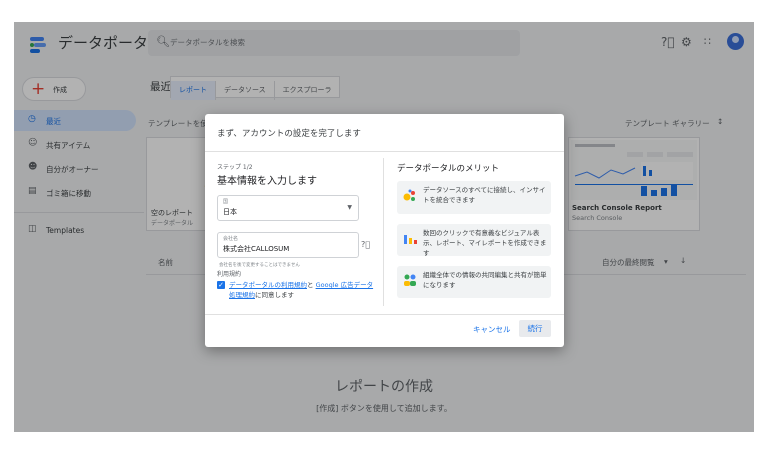  What do you see at coordinates (448, 169) in the screenshot?
I see `benefits-title: データポータルのメリット` at bounding box center [448, 169].